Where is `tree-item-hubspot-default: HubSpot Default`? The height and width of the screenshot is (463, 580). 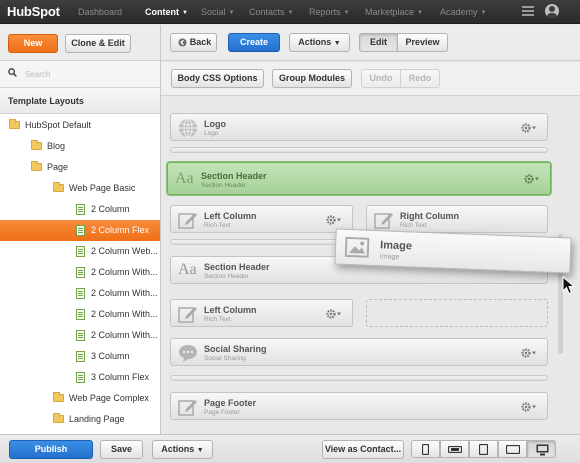
tree-item-hubspot-default: HubSpot Default is located at coordinates (80, 125).